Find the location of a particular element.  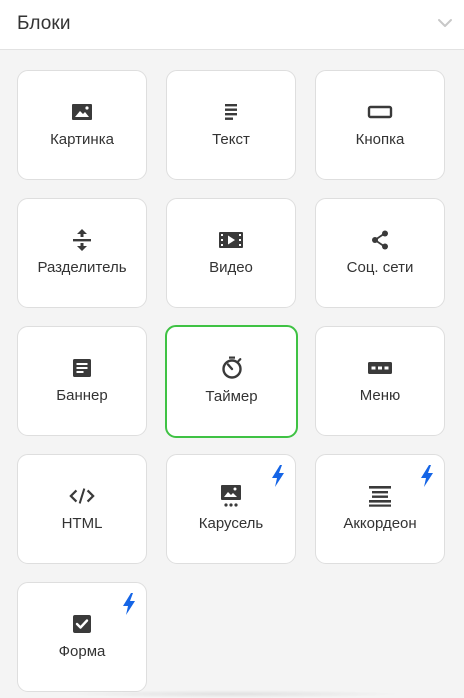

block-accordion: Аккордеон is located at coordinates (380, 509).